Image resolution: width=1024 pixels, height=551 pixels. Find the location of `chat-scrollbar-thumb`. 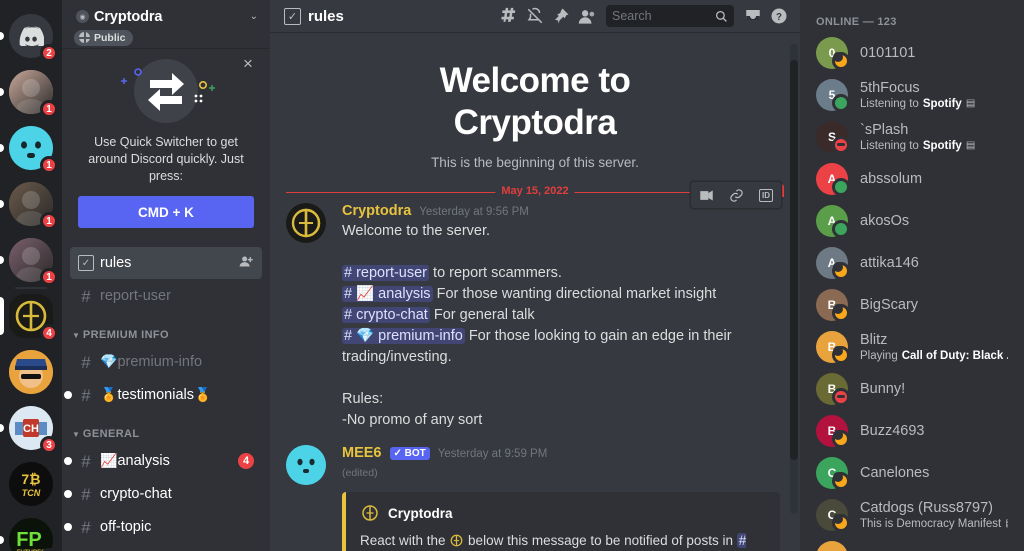

chat-scrollbar-thumb is located at coordinates (794, 260).